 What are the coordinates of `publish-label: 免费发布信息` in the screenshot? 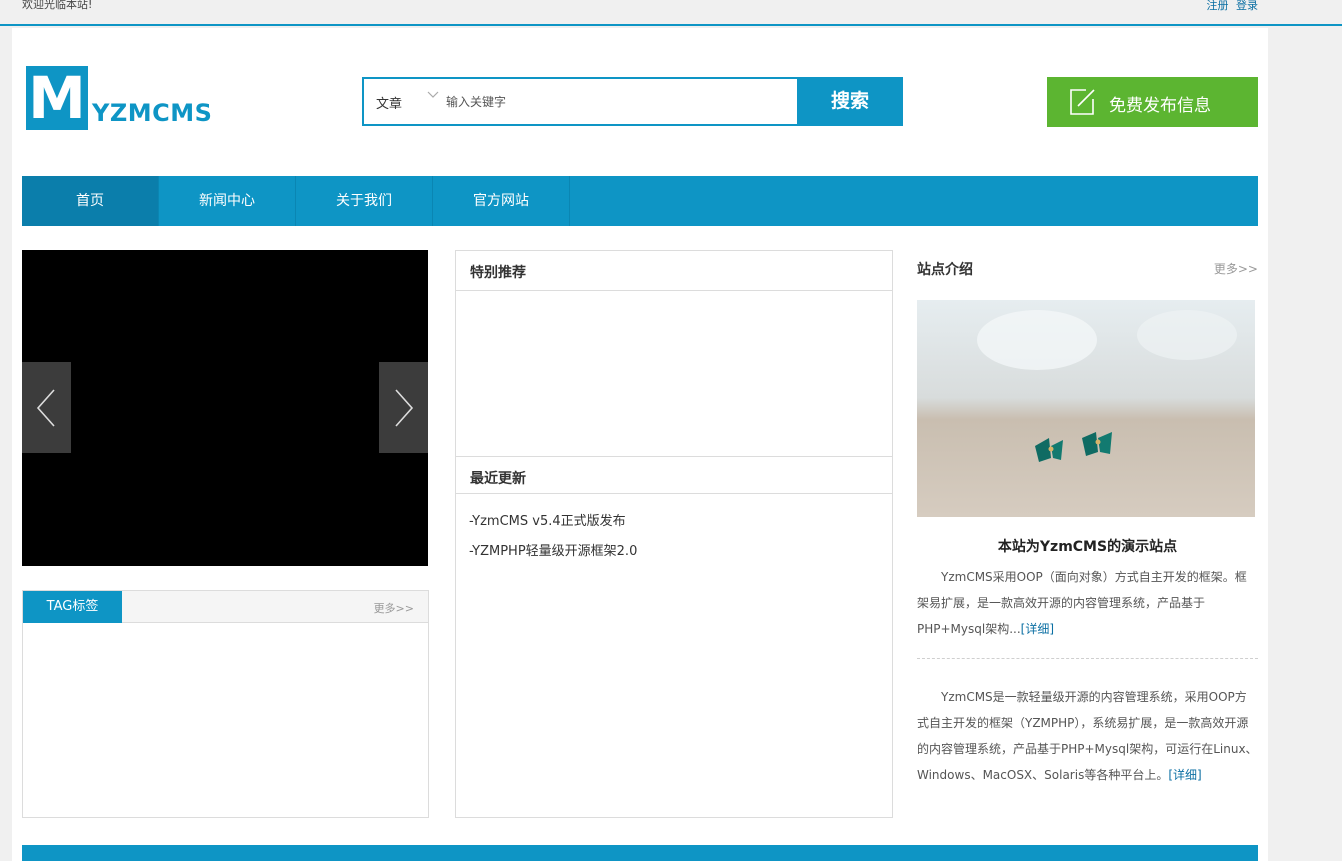 It's located at (1160, 106).